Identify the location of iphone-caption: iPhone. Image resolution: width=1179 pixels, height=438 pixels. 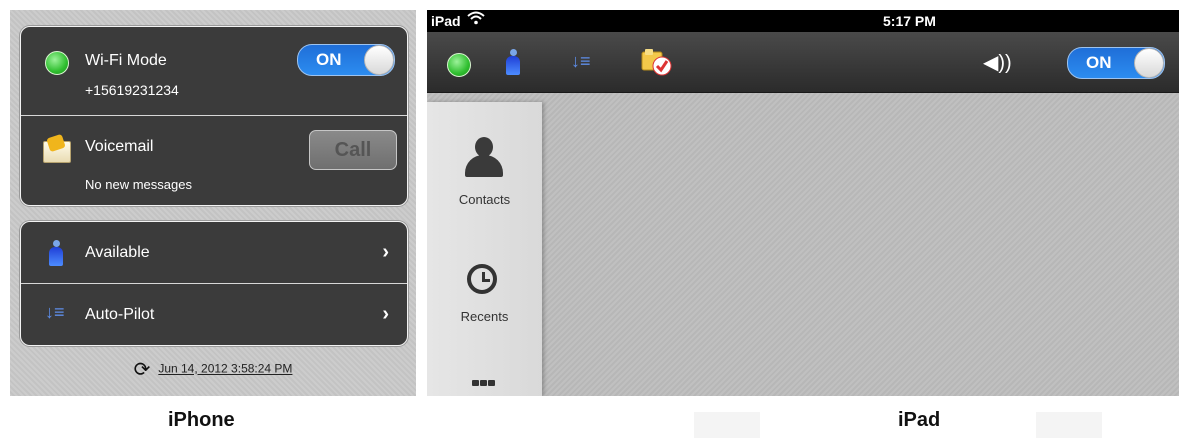
(201, 420).